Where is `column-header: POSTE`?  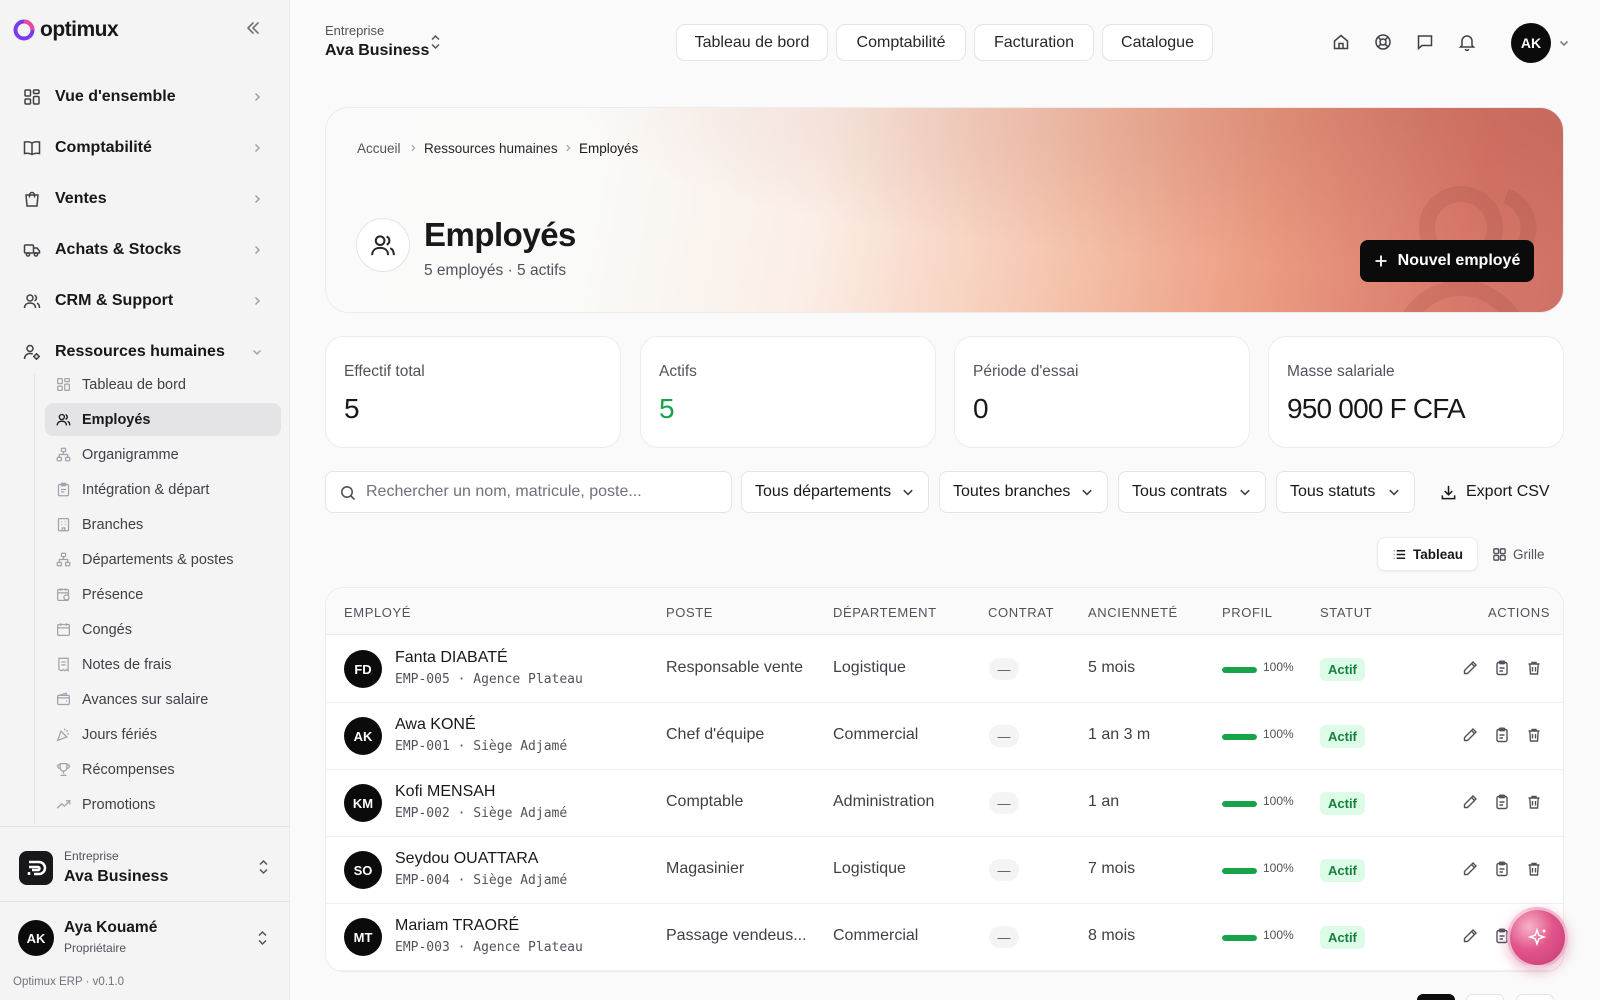 column-header: POSTE is located at coordinates (689, 612).